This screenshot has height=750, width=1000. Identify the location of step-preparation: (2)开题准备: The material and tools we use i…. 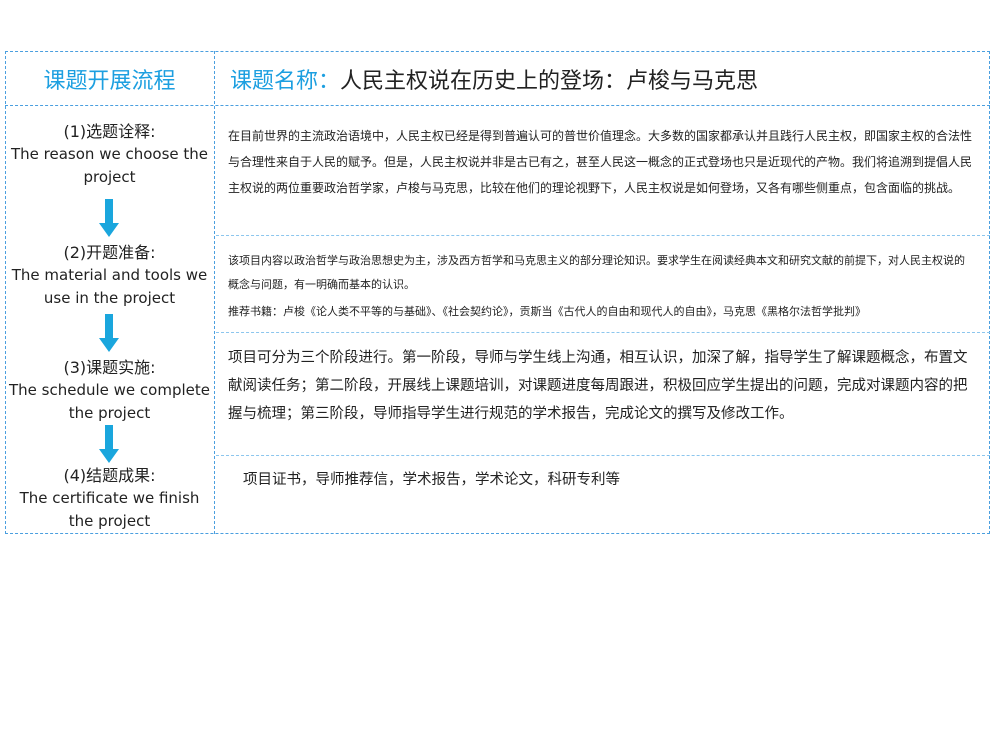
(109, 276).